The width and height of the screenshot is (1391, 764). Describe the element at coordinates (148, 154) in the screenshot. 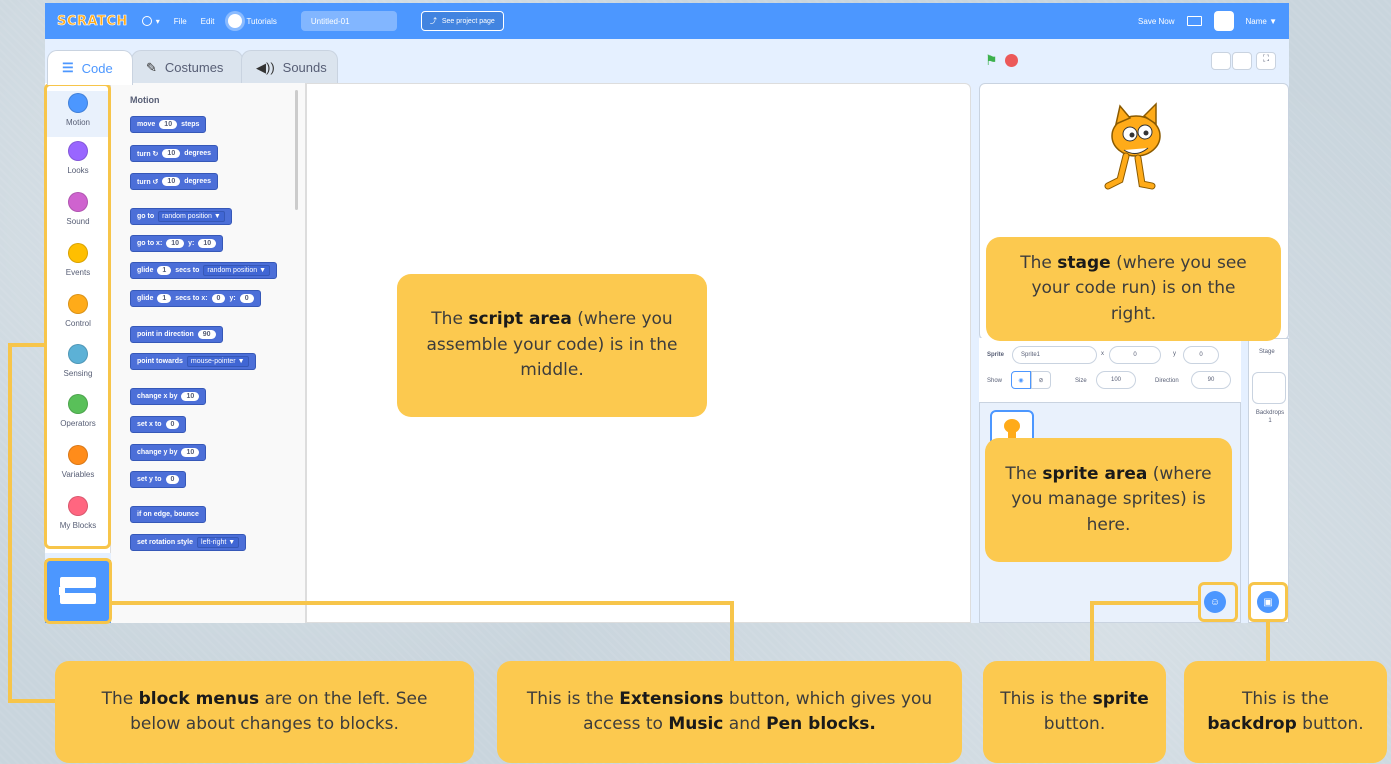

I see `block-text: turn ↻` at that location.